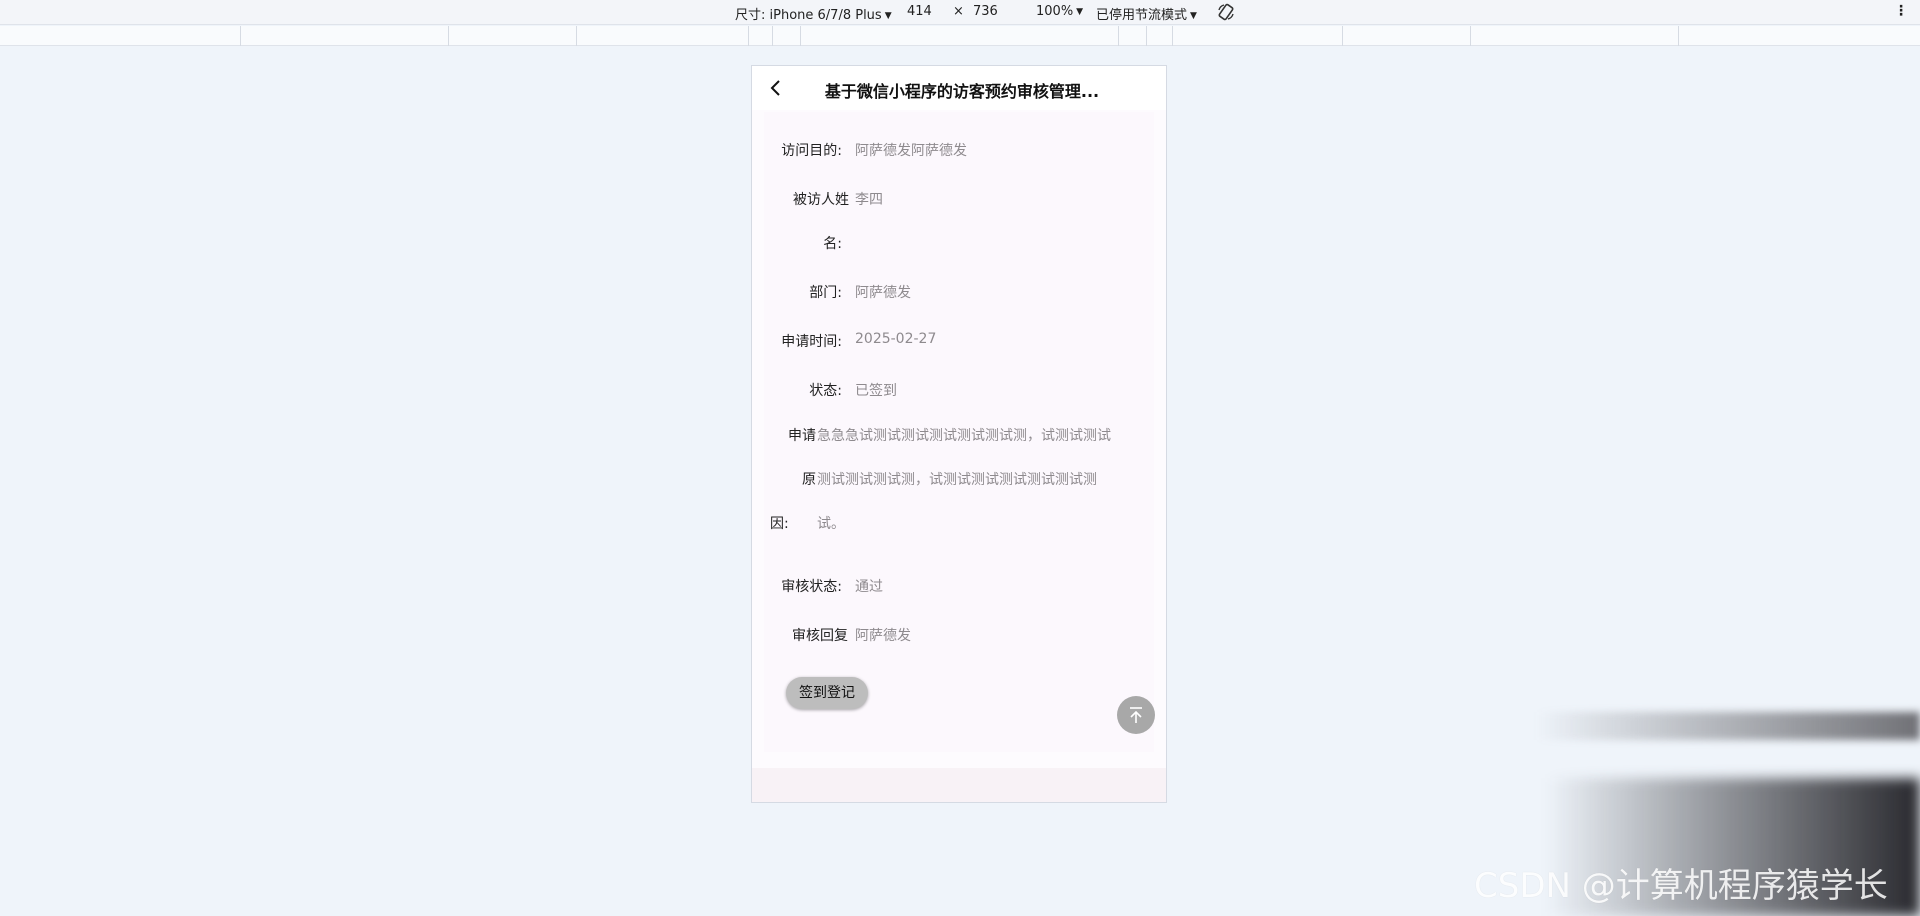  Describe the element at coordinates (825, 391) in the screenshot. I see `field-label: 状态:` at that location.